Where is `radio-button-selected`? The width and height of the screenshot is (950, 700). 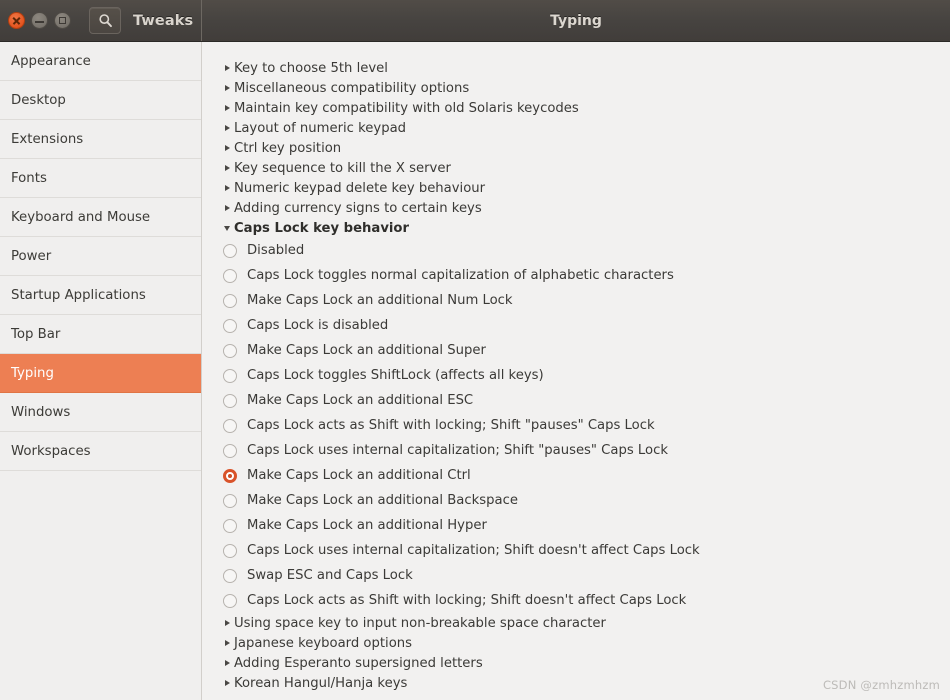 radio-button-selected is located at coordinates (230, 475).